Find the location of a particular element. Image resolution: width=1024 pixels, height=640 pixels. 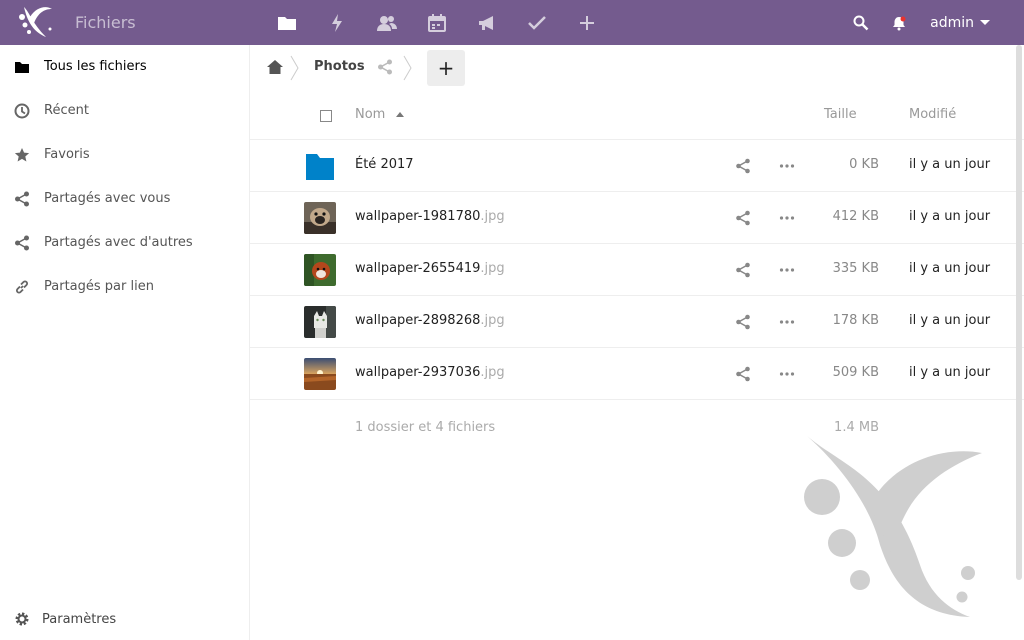

app-menu is located at coordinates (437, 23).